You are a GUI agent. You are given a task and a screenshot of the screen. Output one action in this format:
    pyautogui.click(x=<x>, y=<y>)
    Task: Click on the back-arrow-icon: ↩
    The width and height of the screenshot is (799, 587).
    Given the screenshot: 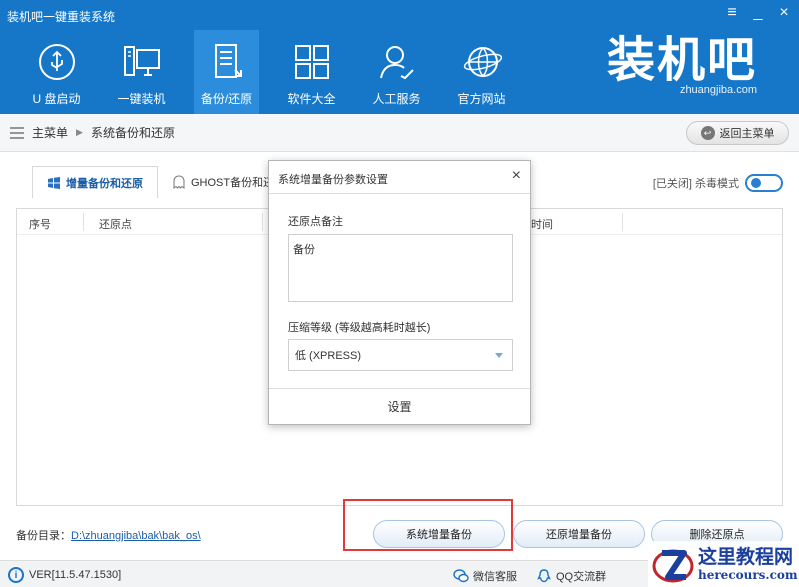 What is the action you would take?
    pyautogui.click(x=707, y=133)
    